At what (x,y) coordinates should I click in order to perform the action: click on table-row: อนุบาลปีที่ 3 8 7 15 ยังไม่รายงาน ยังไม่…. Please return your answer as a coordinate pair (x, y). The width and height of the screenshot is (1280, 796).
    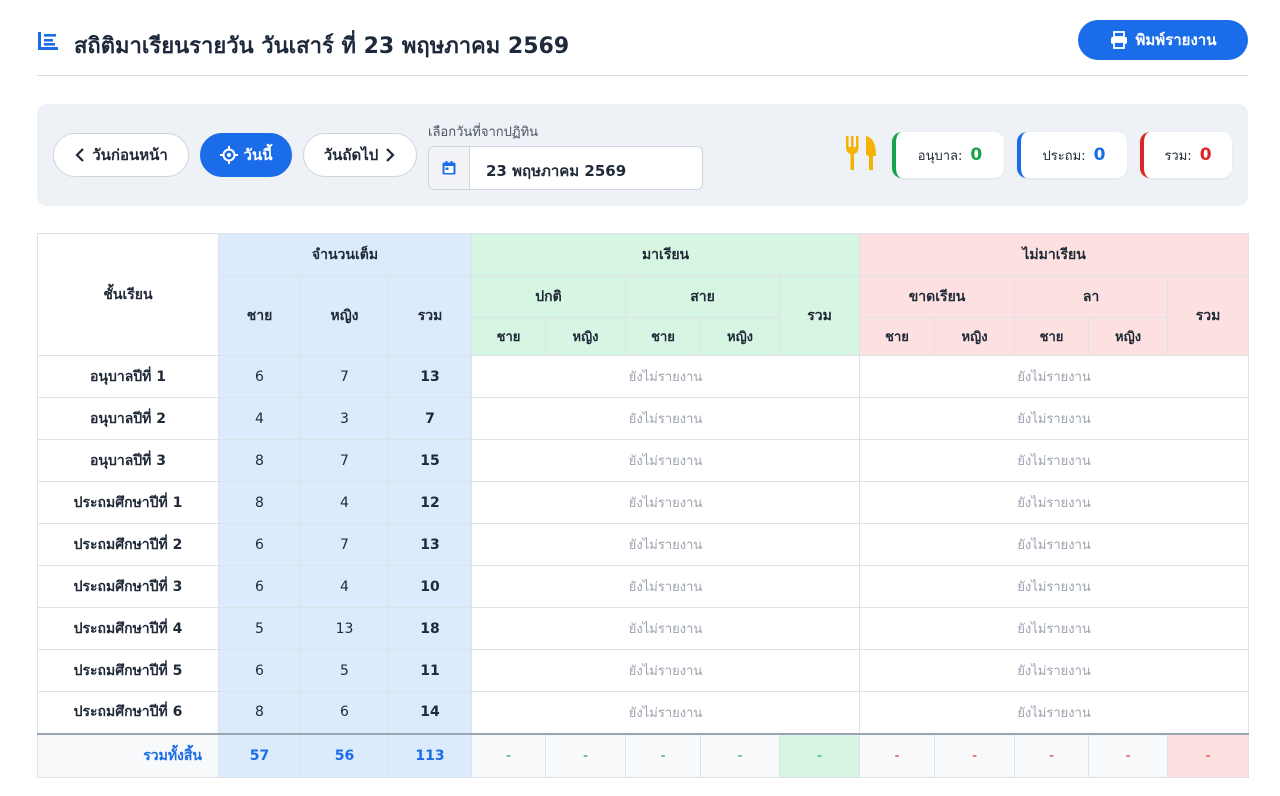
    Looking at the image, I should click on (643, 460).